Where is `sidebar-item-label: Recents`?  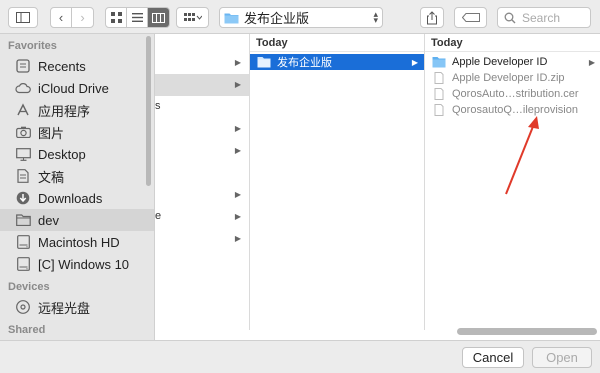
sidebar-item-label: Recents is located at coordinates (62, 66).